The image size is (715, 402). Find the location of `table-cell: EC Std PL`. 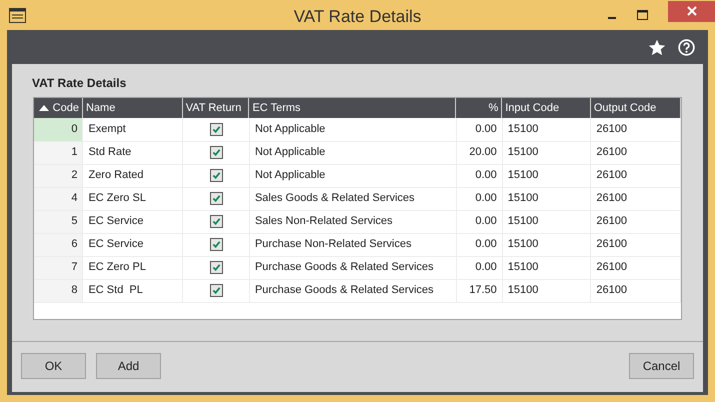

table-cell: EC Std PL is located at coordinates (132, 290).